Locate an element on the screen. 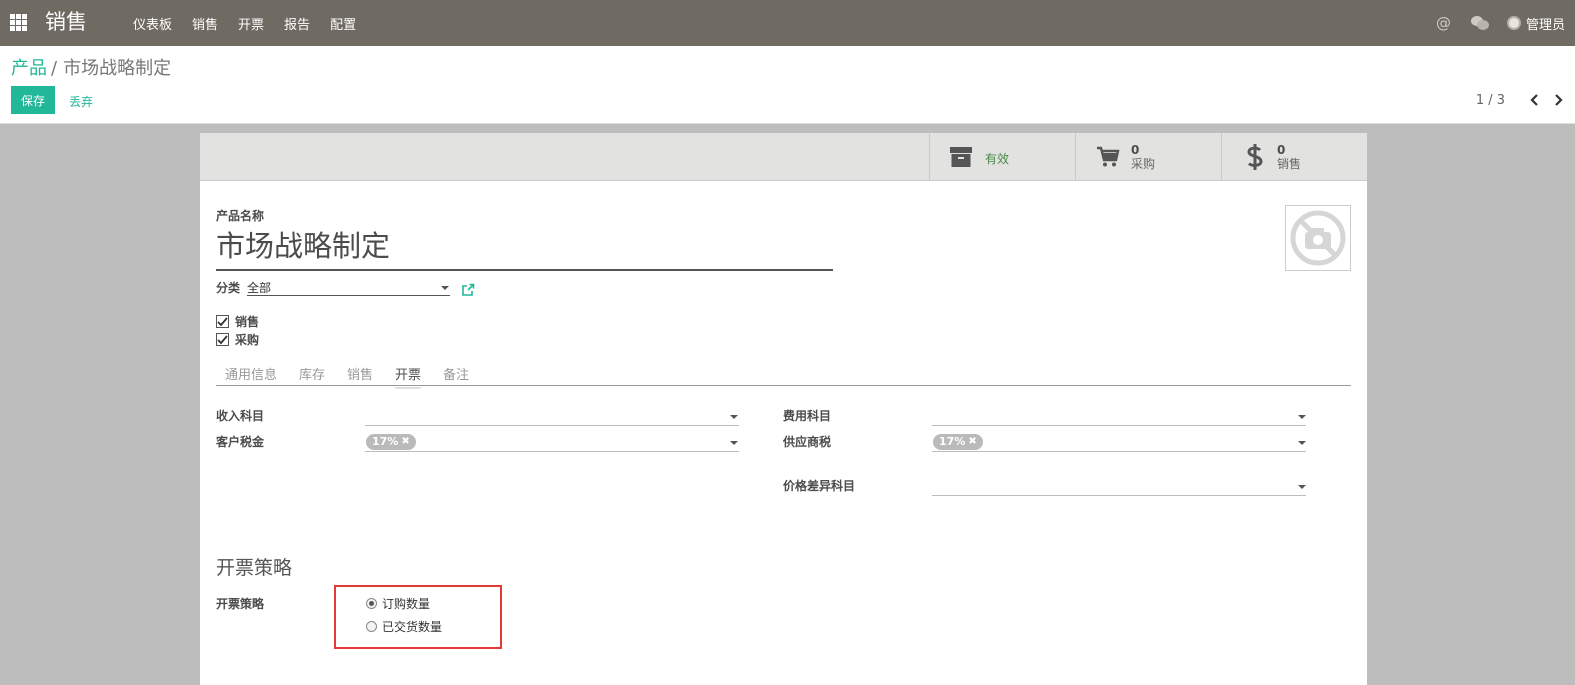  chevron-right-icon is located at coordinates (1558, 100).